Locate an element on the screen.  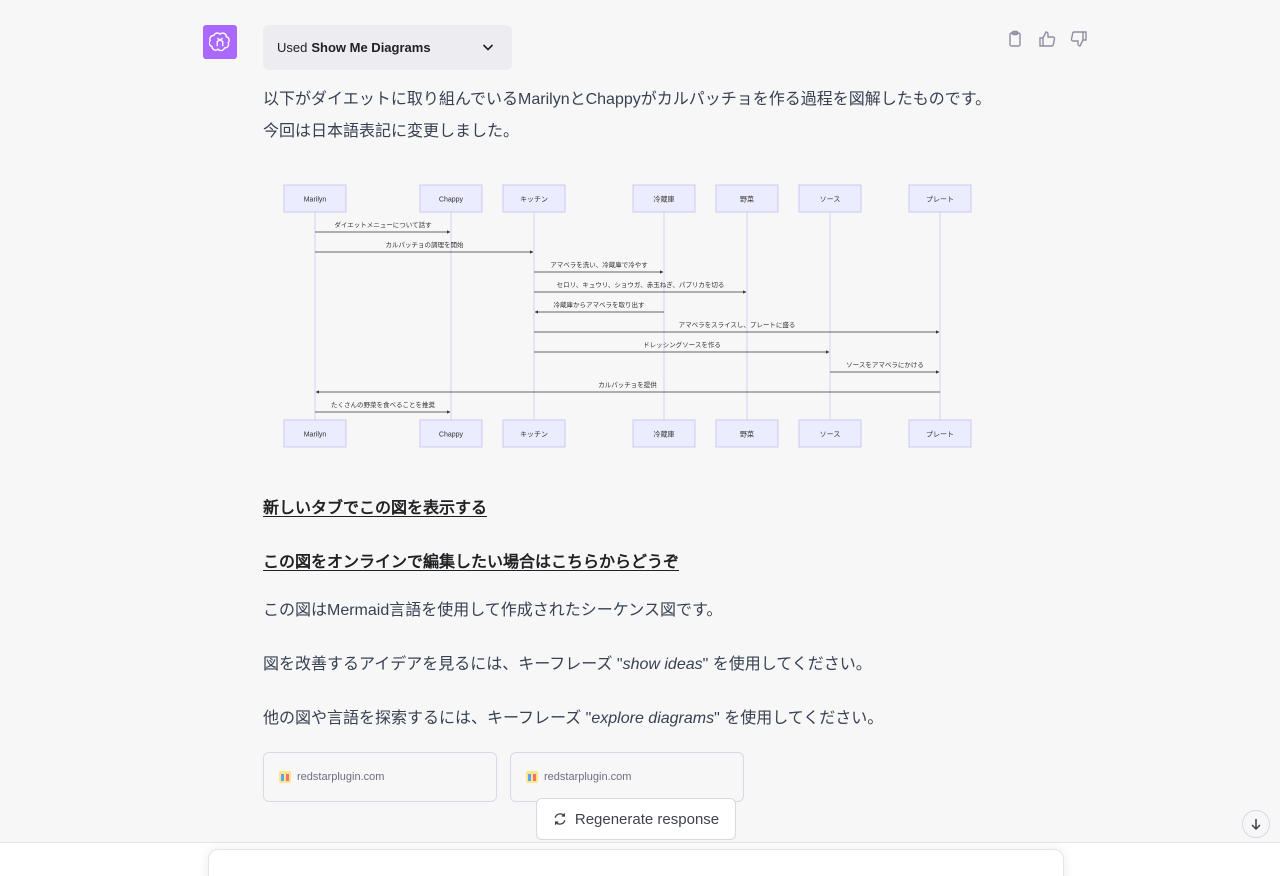
thumbs-up-icon is located at coordinates (1047, 39).